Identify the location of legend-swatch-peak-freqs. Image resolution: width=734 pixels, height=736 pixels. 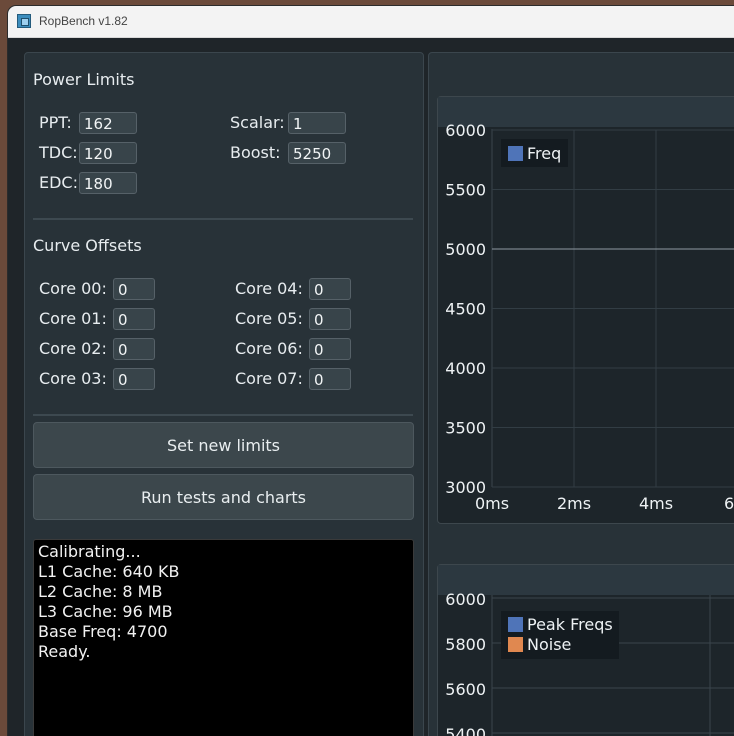
(515, 624).